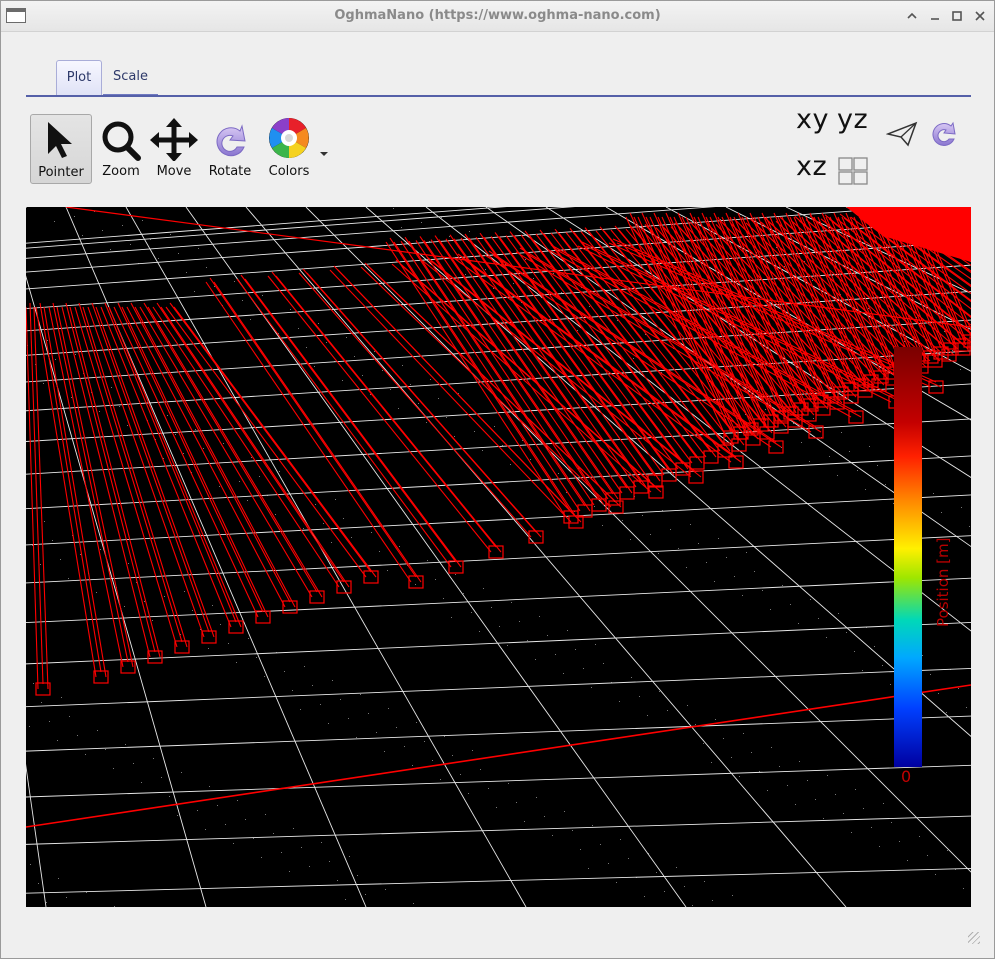 This screenshot has width=995, height=959. I want to click on axis-line, so click(498, 756).